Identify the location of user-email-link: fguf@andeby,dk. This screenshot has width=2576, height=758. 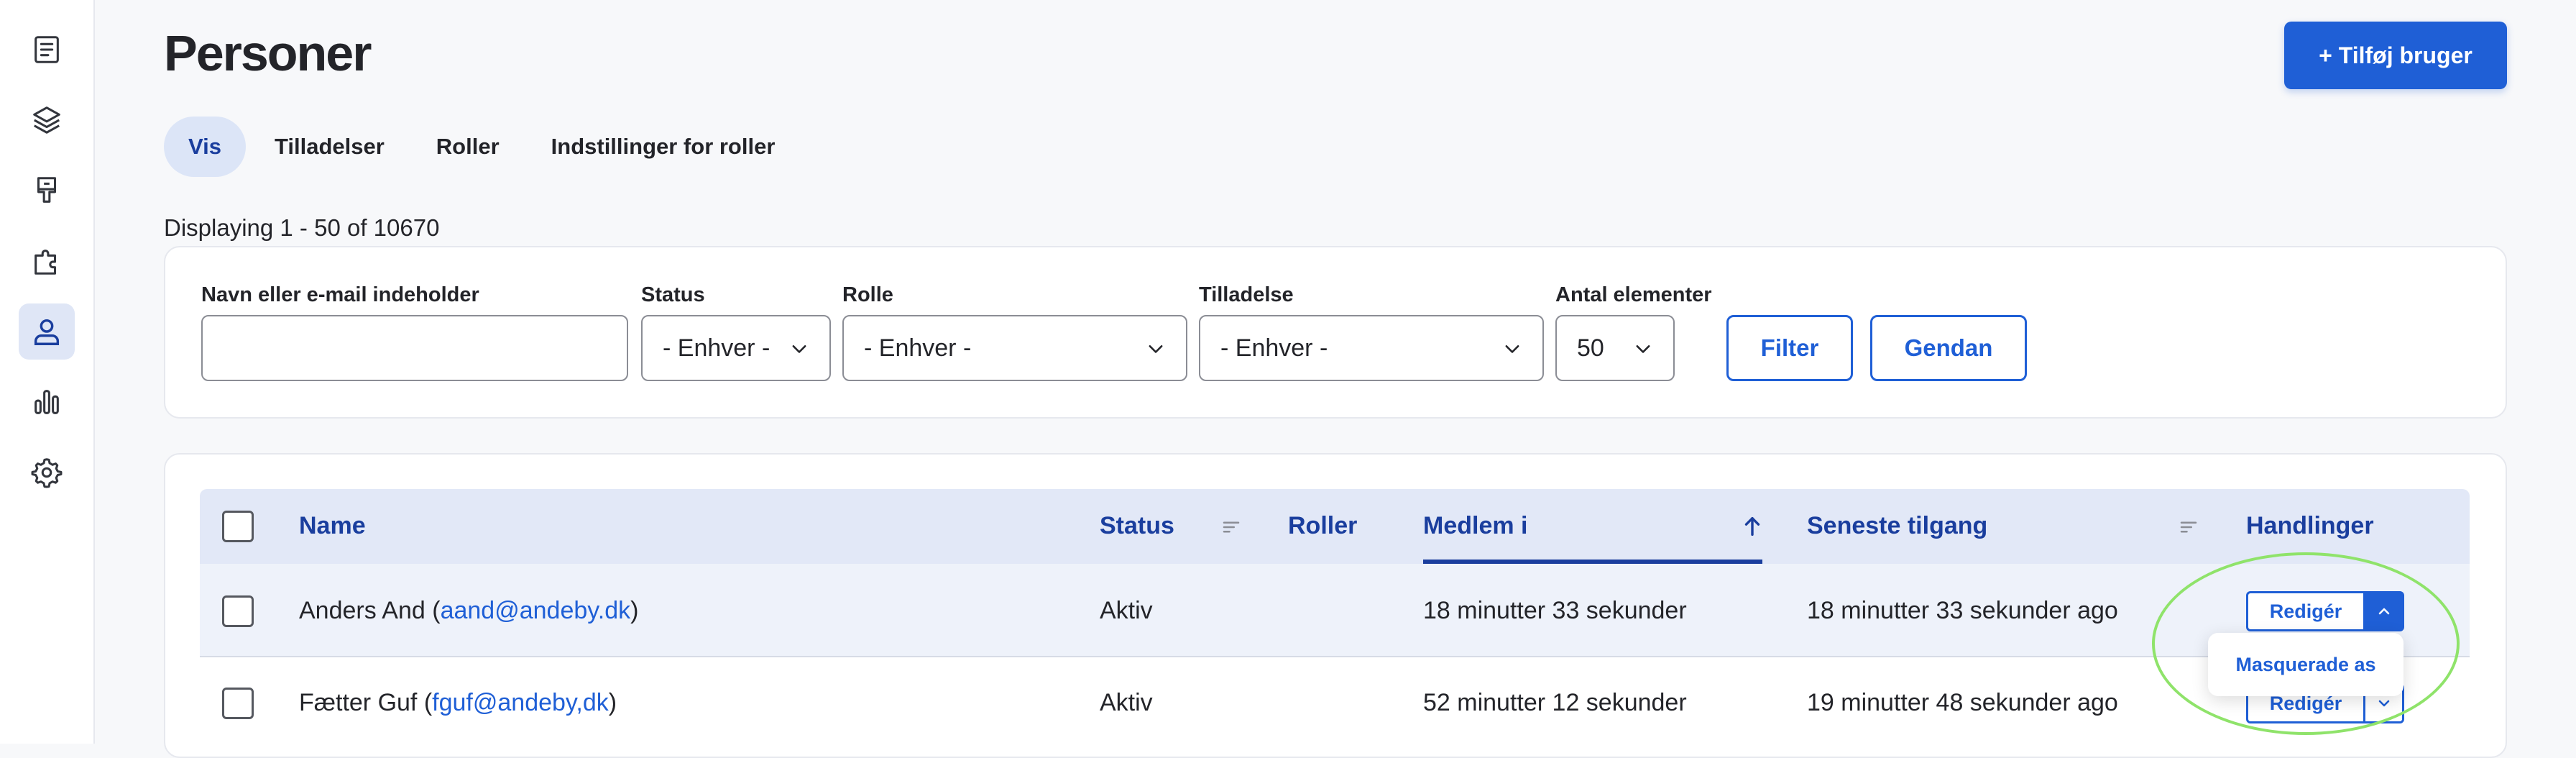
(520, 702).